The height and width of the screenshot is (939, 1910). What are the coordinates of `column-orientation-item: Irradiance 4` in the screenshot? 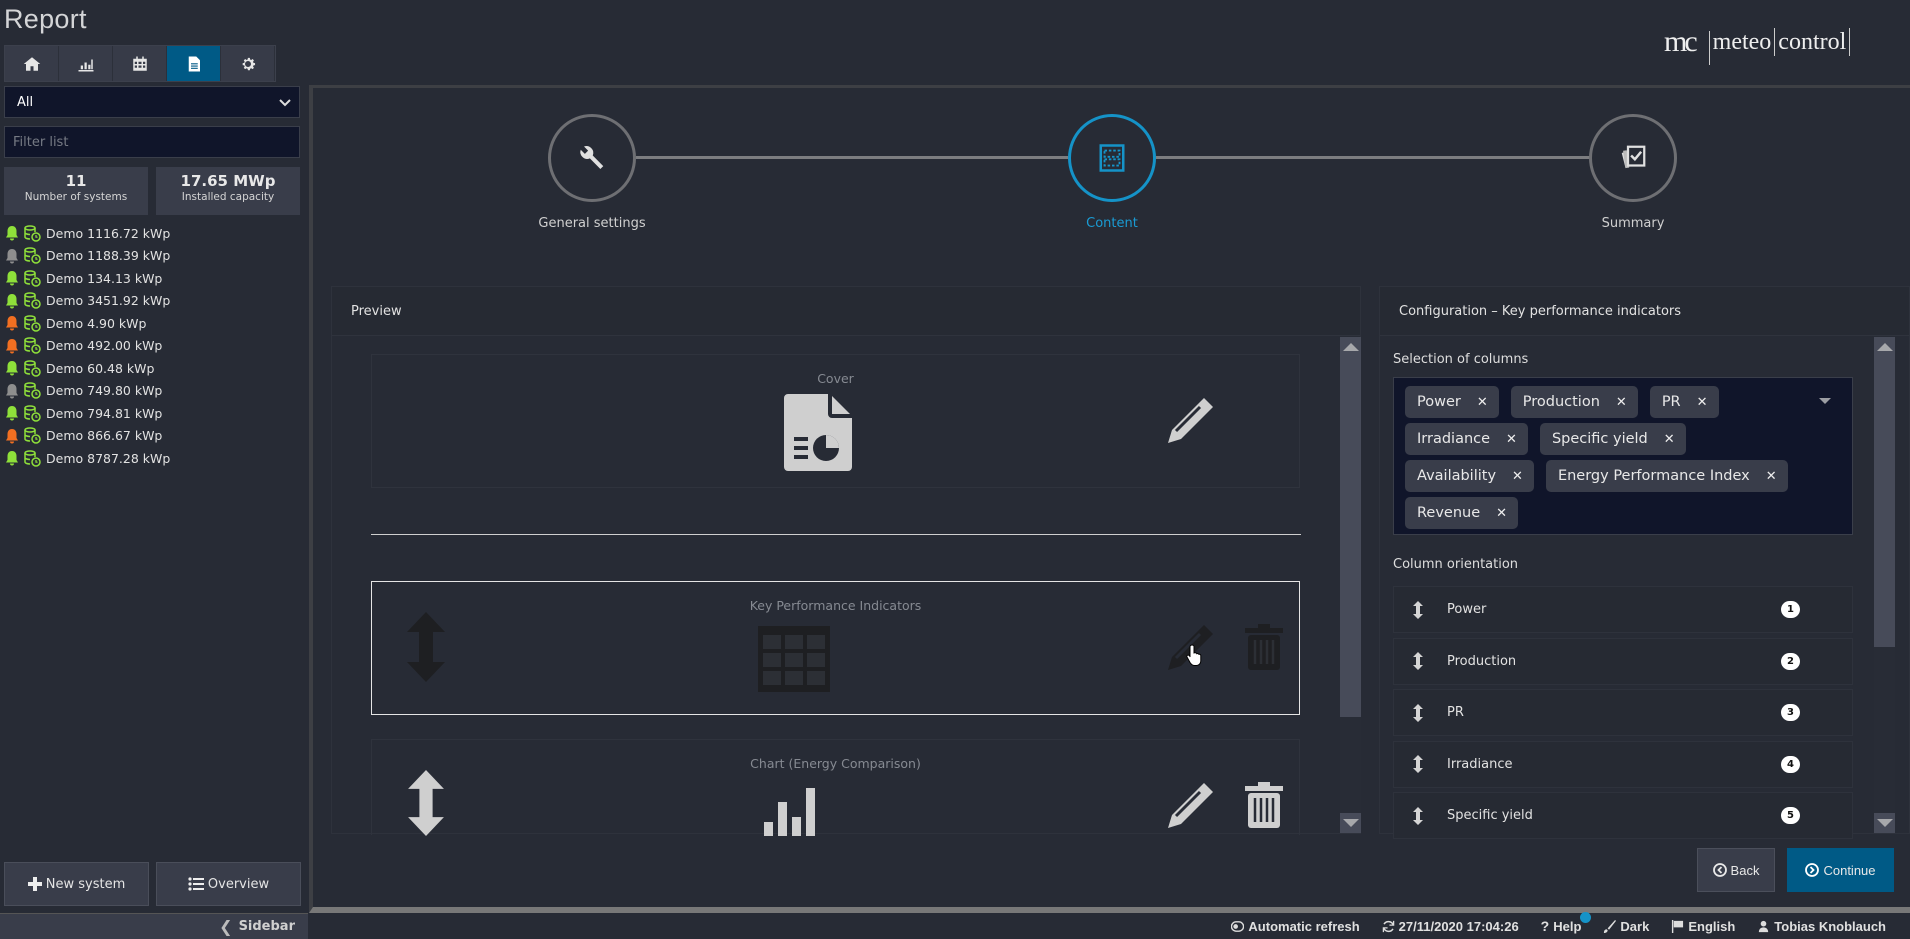 It's located at (1623, 764).